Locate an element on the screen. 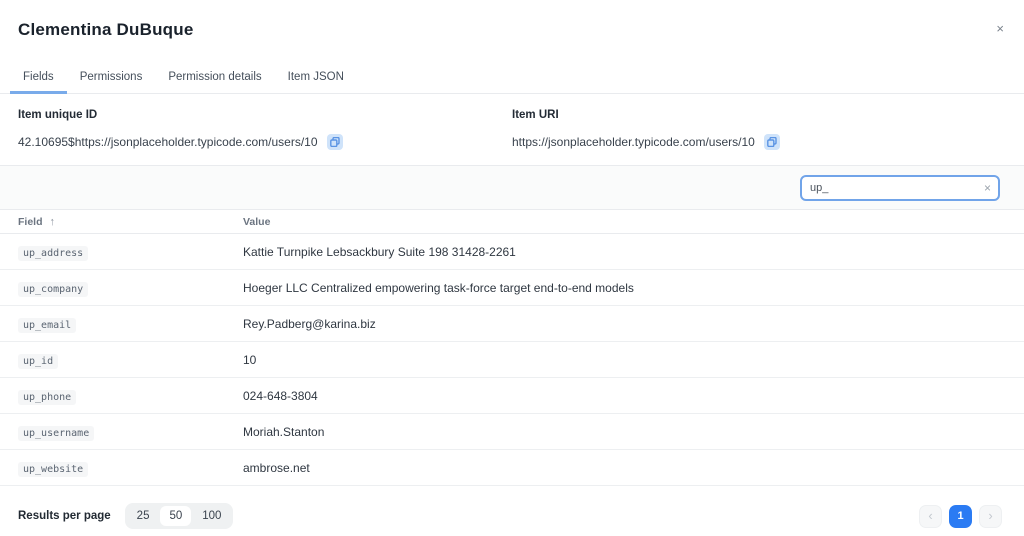 The image size is (1024, 536). previous-page-button: ‹ is located at coordinates (930, 516).